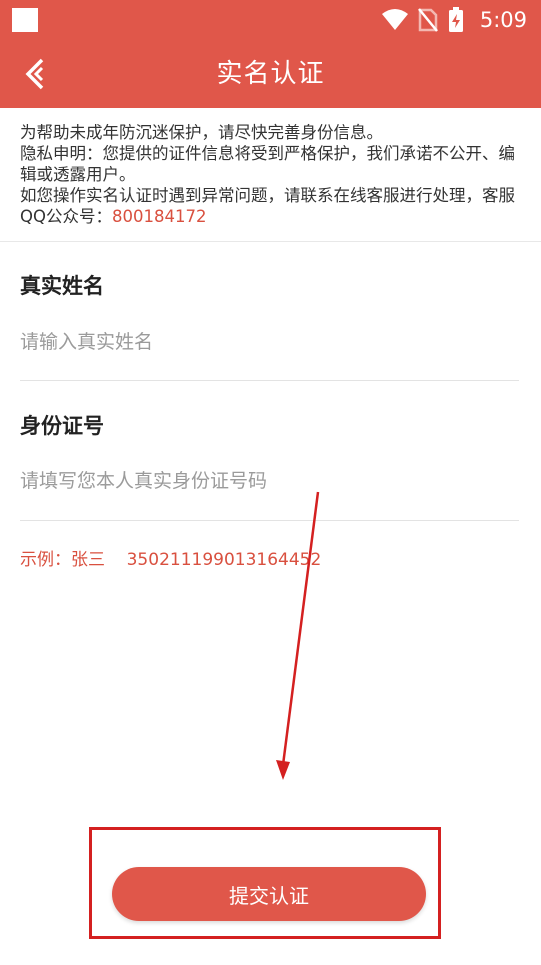 This screenshot has width=541, height=965. I want to click on status-bar: 5:09, so click(270, 20).